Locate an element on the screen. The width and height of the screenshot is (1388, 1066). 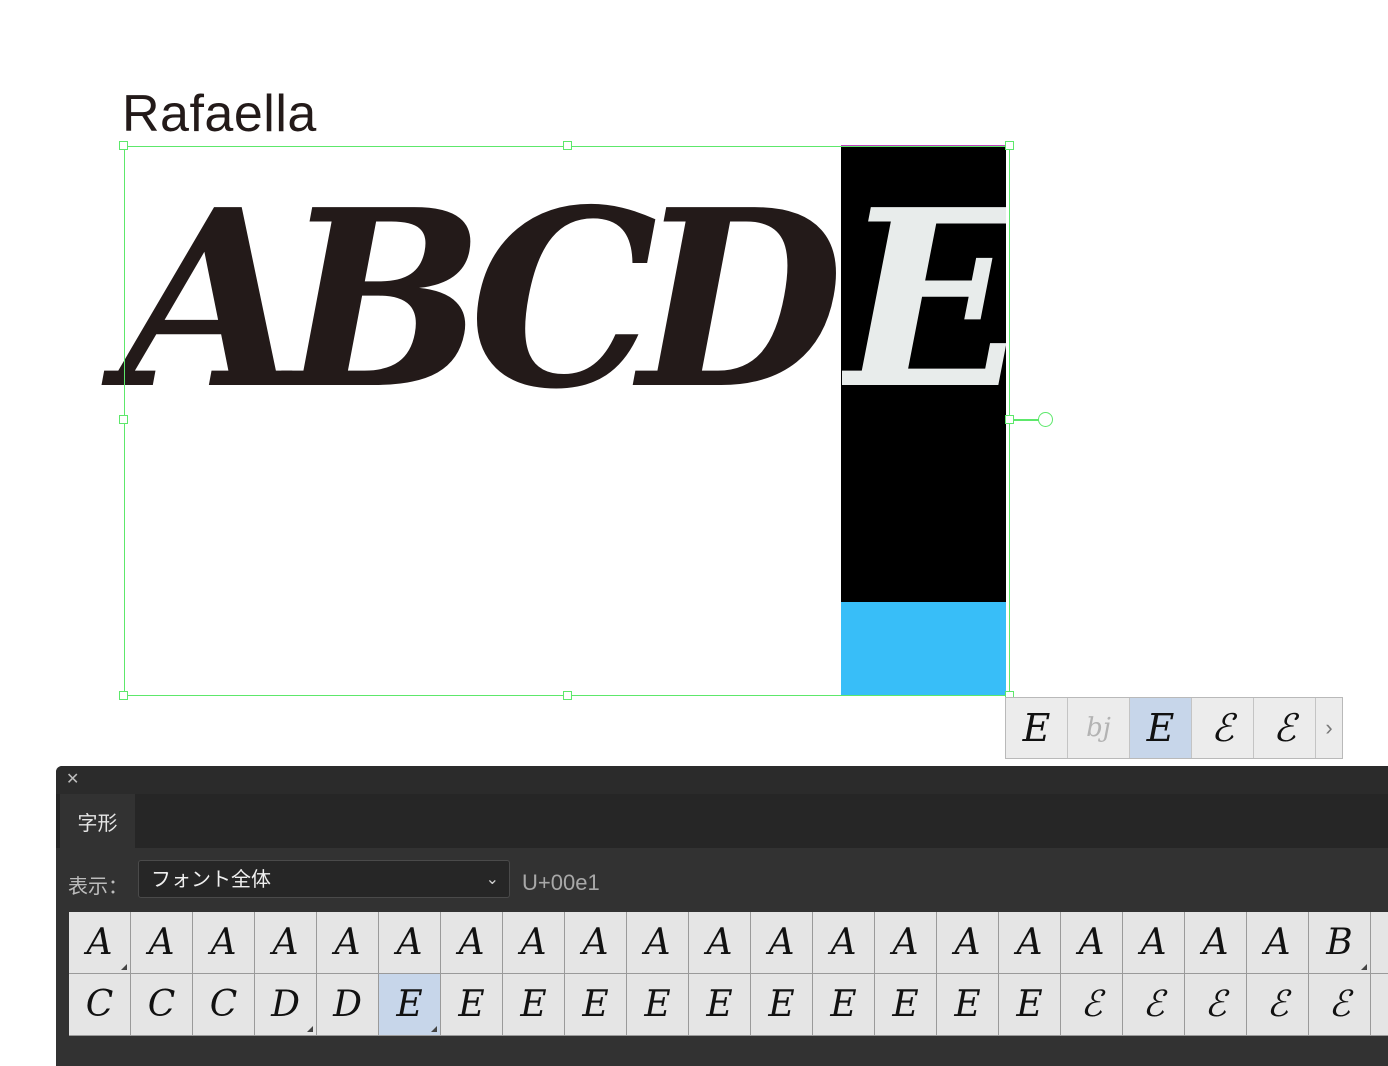
glyph-cell: B is located at coordinates (1340, 943).